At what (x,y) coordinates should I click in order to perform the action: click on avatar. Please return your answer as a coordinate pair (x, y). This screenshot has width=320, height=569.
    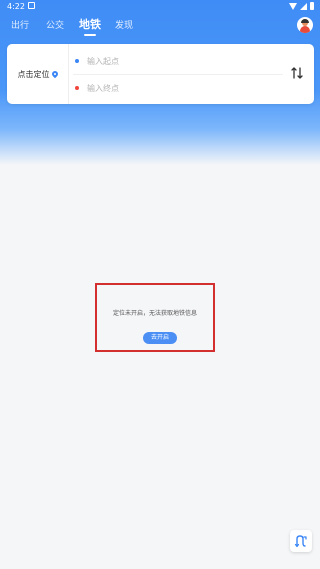
    Looking at the image, I should click on (305, 25).